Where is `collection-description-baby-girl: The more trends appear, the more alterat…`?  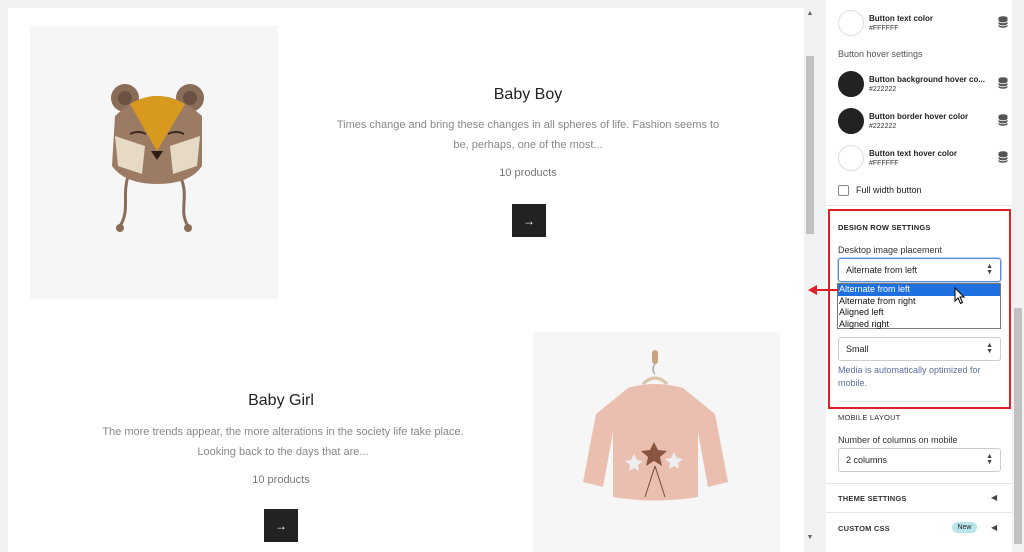 collection-description-baby-girl: The more trends appear, the more alterat… is located at coordinates (283, 442).